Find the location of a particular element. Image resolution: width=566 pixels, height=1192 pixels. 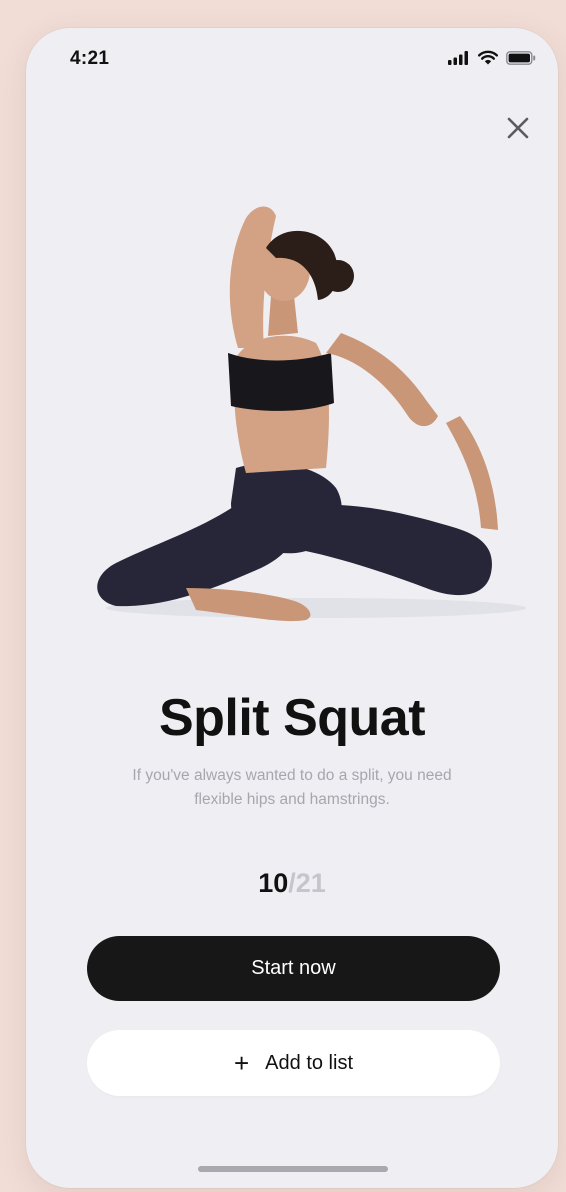

exercise-title: Split Squat is located at coordinates (292, 718).